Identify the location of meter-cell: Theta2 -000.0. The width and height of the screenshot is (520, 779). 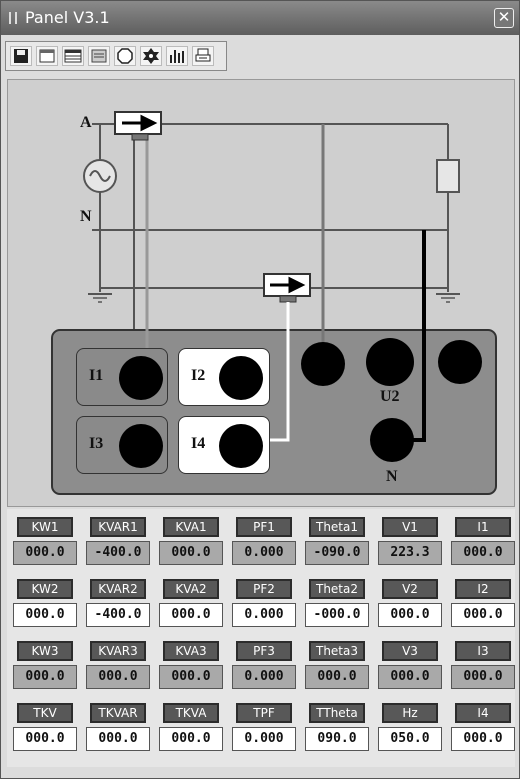
(337, 608).